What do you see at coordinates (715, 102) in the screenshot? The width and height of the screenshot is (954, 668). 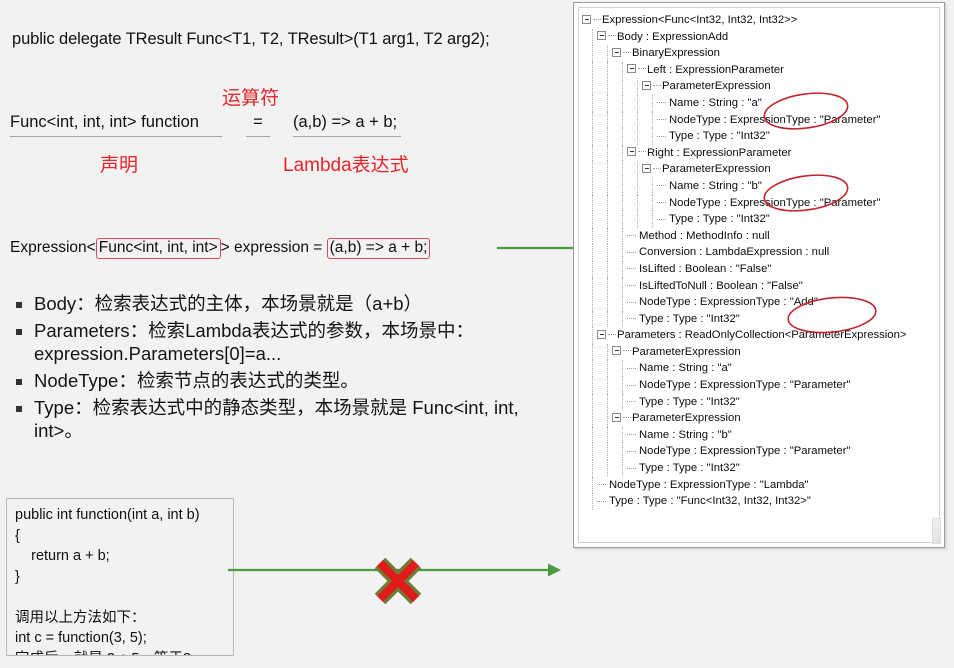 I see `tree-node-label: Name : String : "a"` at bounding box center [715, 102].